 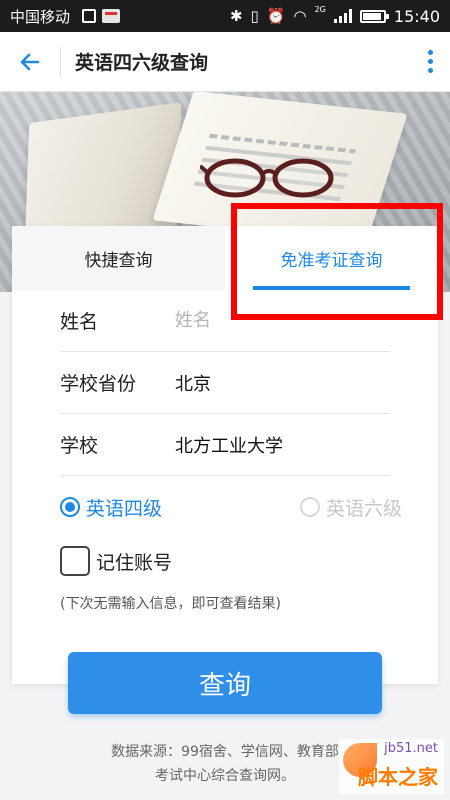 What do you see at coordinates (229, 445) in the screenshot?
I see `school-value: 北方工业大学` at bounding box center [229, 445].